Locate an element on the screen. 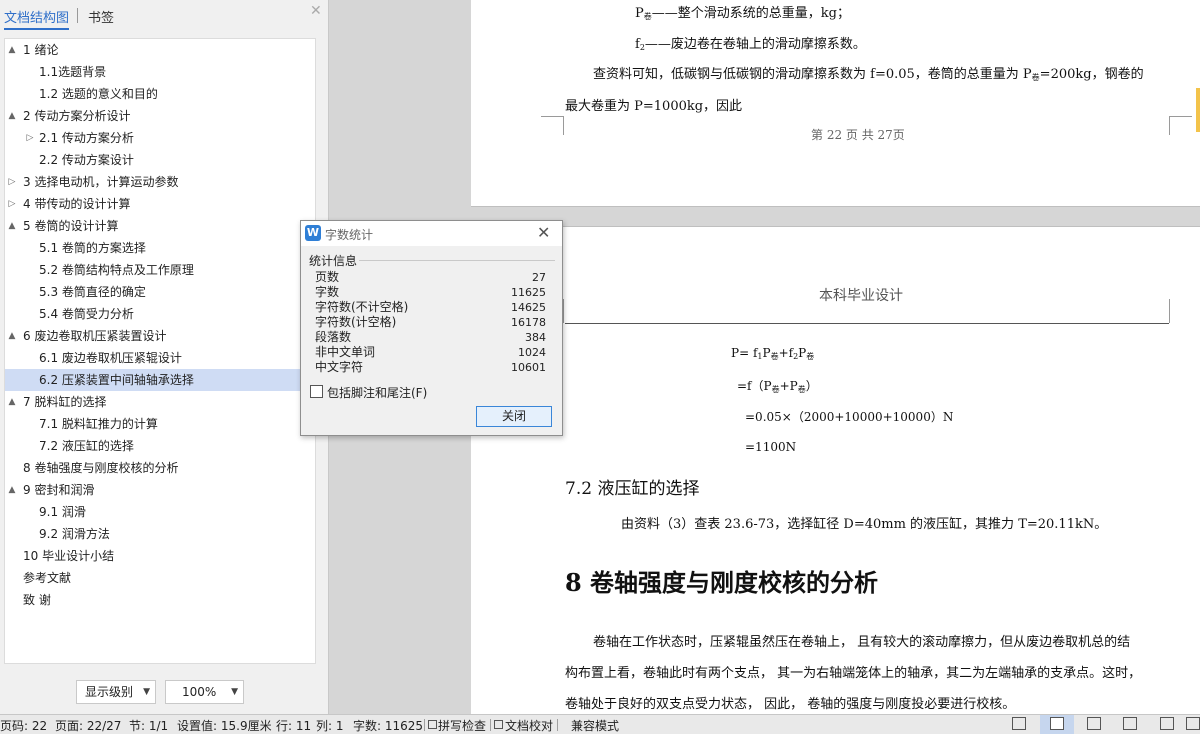  status-proofread: 文档校对 is located at coordinates (529, 725).